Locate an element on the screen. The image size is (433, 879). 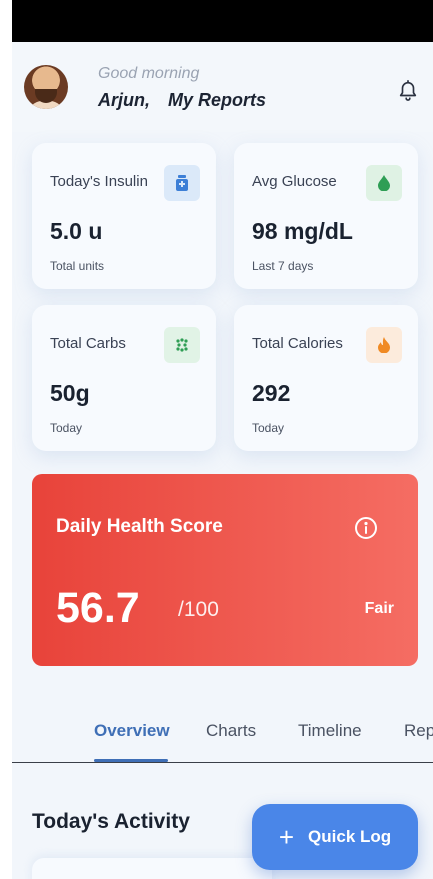
stat-value: 98 mg/dL is located at coordinates (302, 231).